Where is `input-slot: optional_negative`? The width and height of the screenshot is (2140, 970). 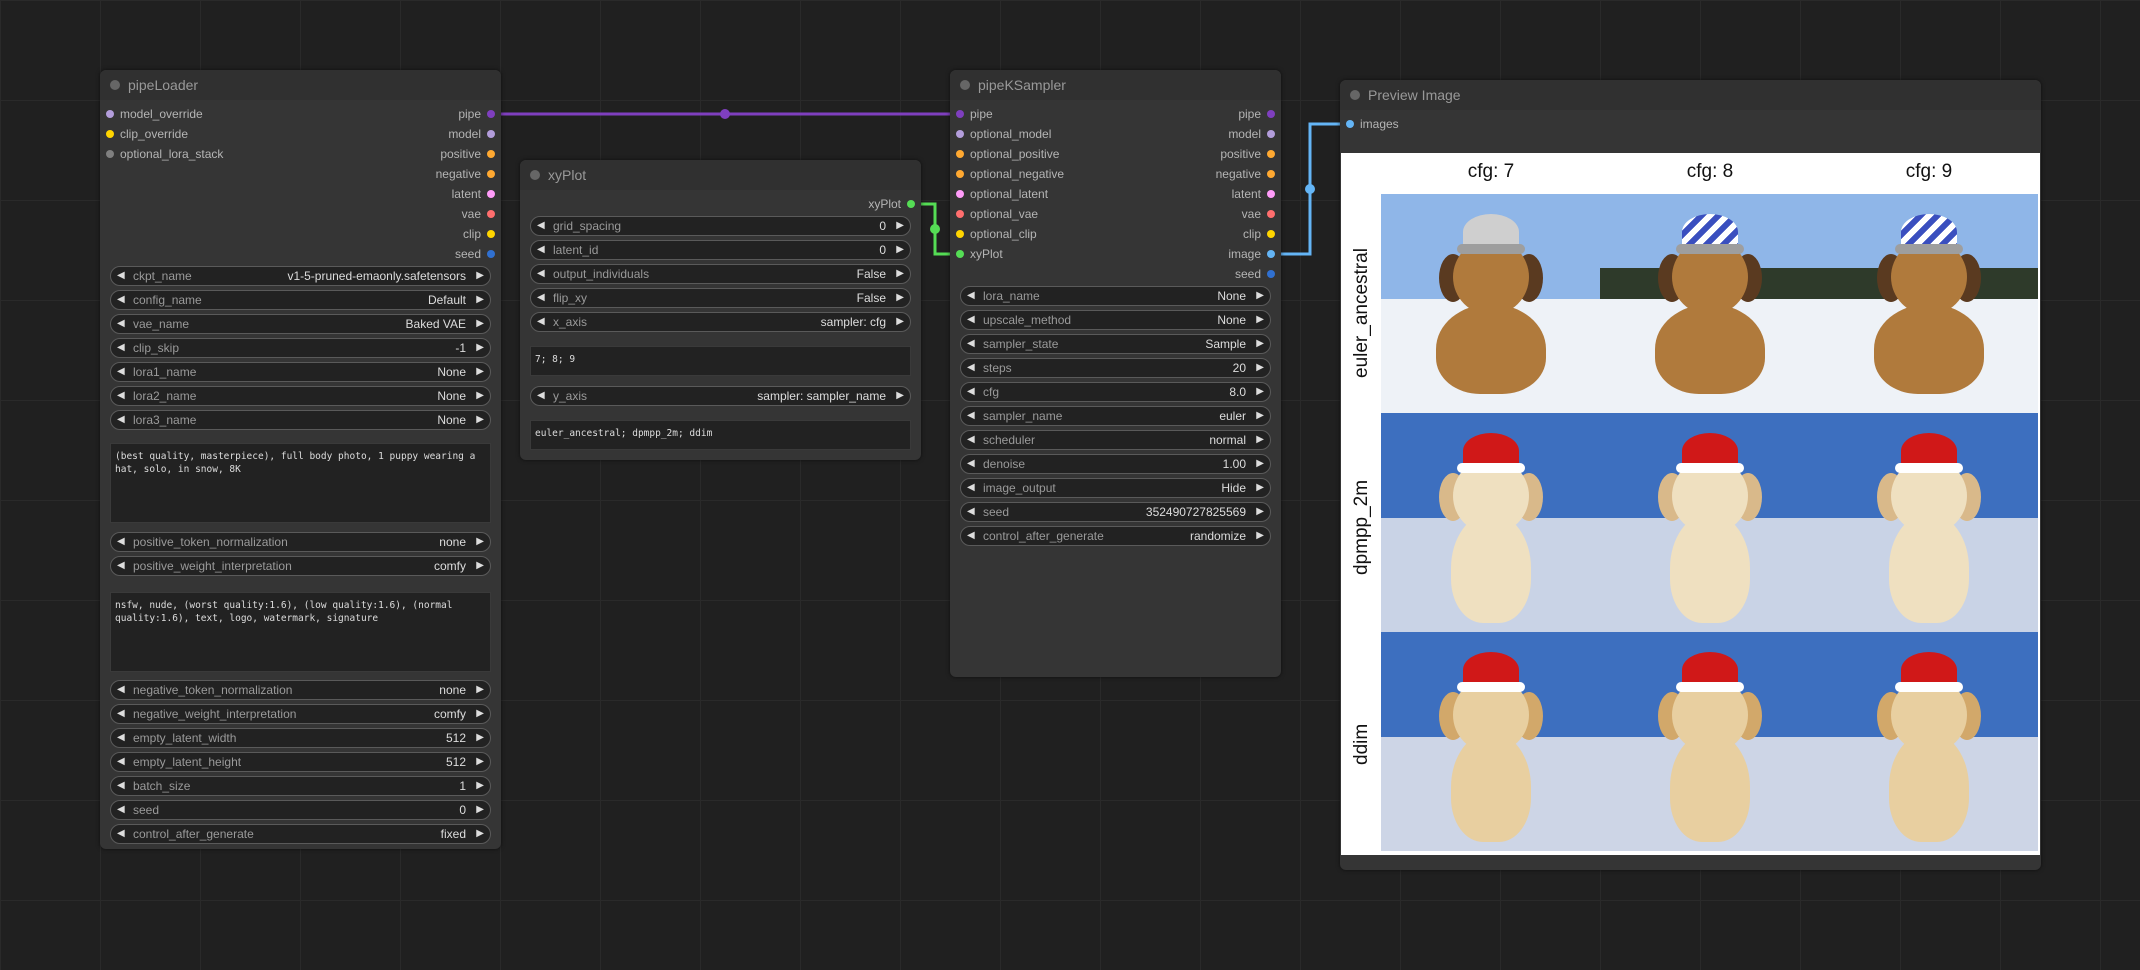
input-slot: optional_negative is located at coordinates (1010, 174).